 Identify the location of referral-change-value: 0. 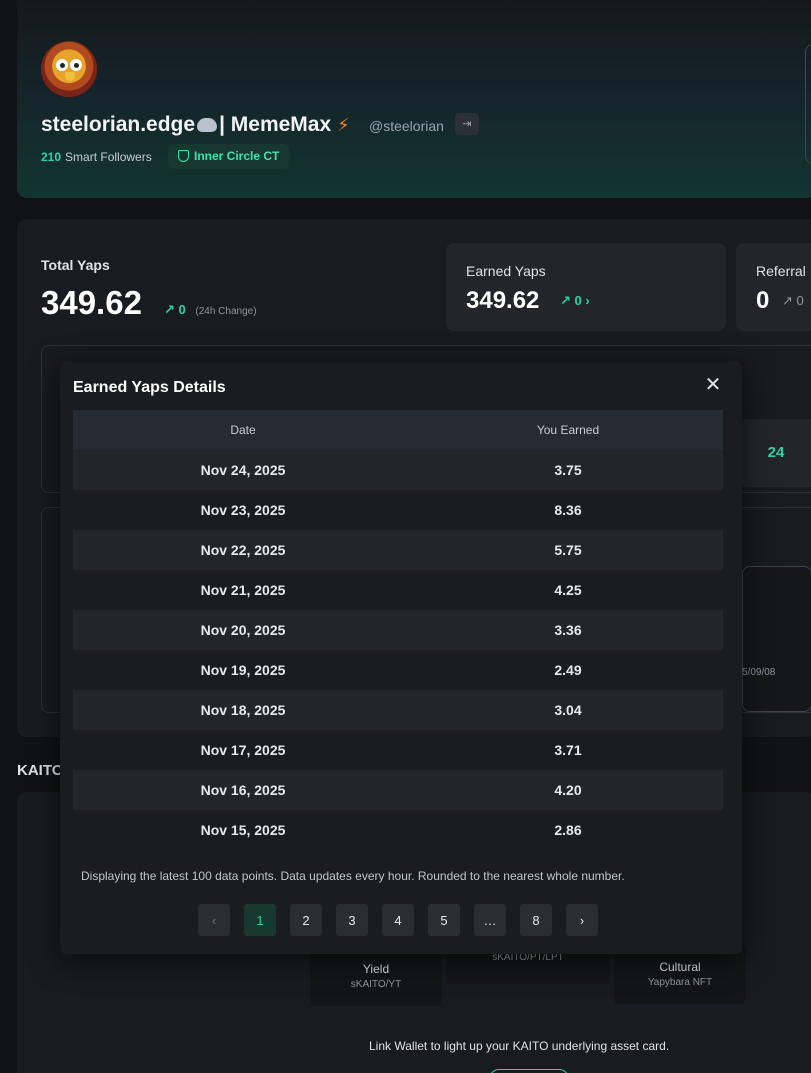
(800, 300).